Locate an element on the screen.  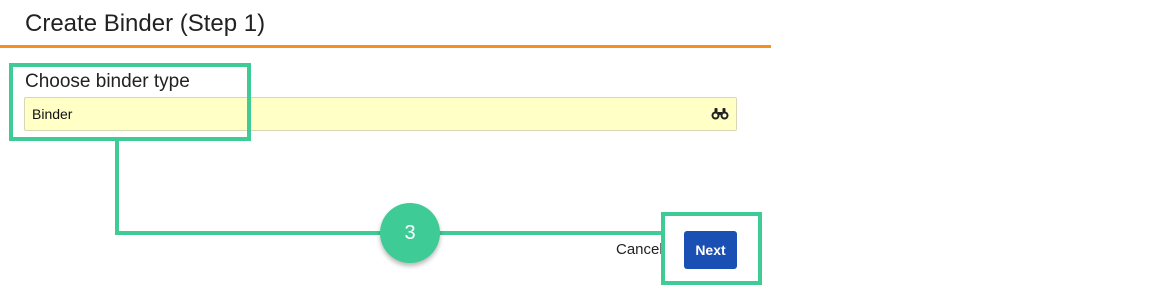
binoculars-icon is located at coordinates (720, 114).